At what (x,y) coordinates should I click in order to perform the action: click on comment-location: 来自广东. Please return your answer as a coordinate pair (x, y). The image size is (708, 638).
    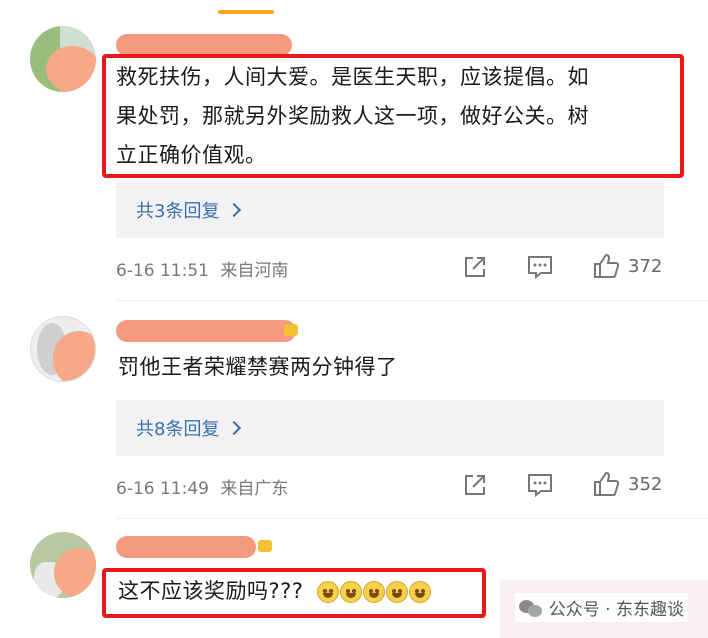
    Looking at the image, I should click on (254, 489).